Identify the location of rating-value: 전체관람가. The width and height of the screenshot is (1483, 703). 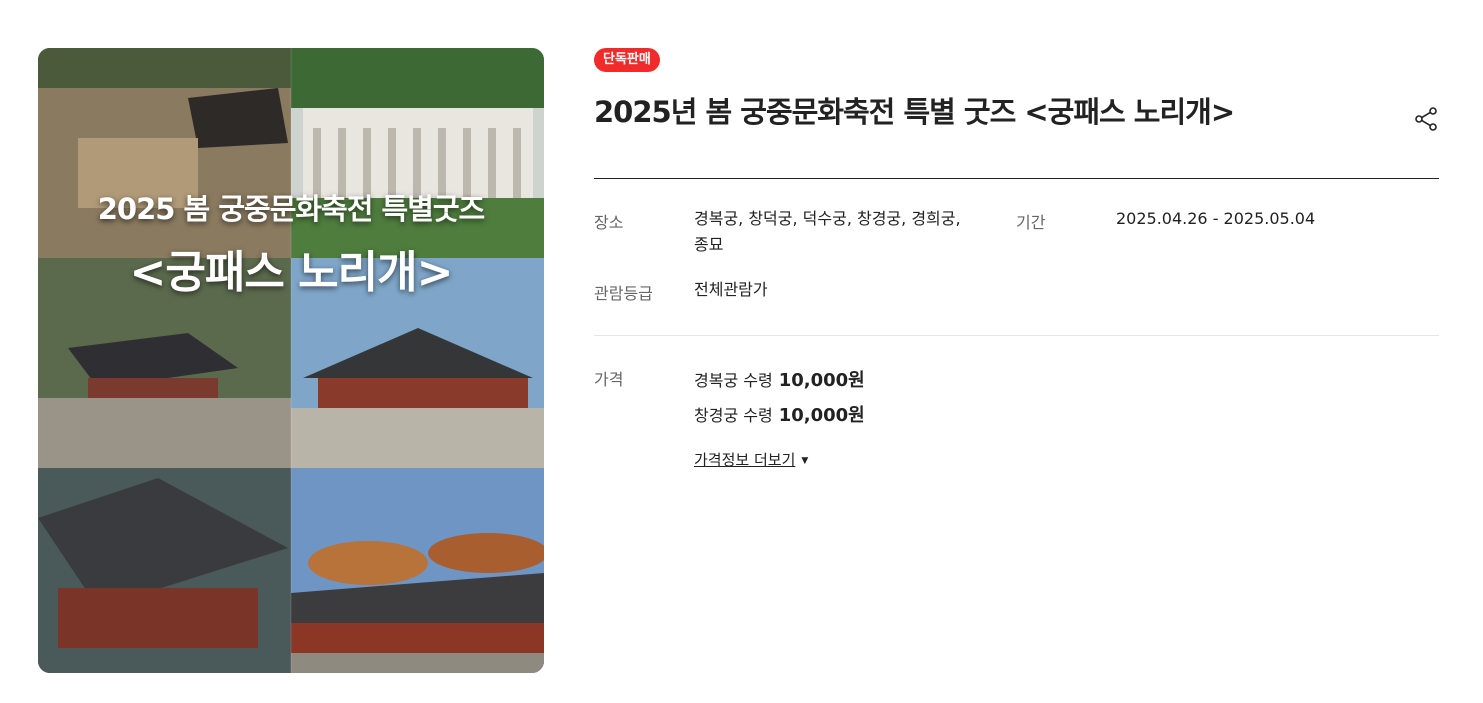
(731, 289).